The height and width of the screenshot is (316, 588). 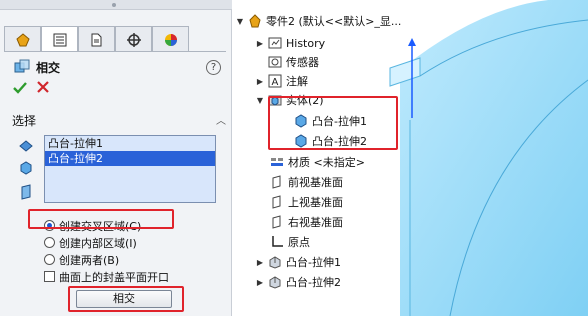 I want to click on property-manager-tab, so click(x=59, y=39).